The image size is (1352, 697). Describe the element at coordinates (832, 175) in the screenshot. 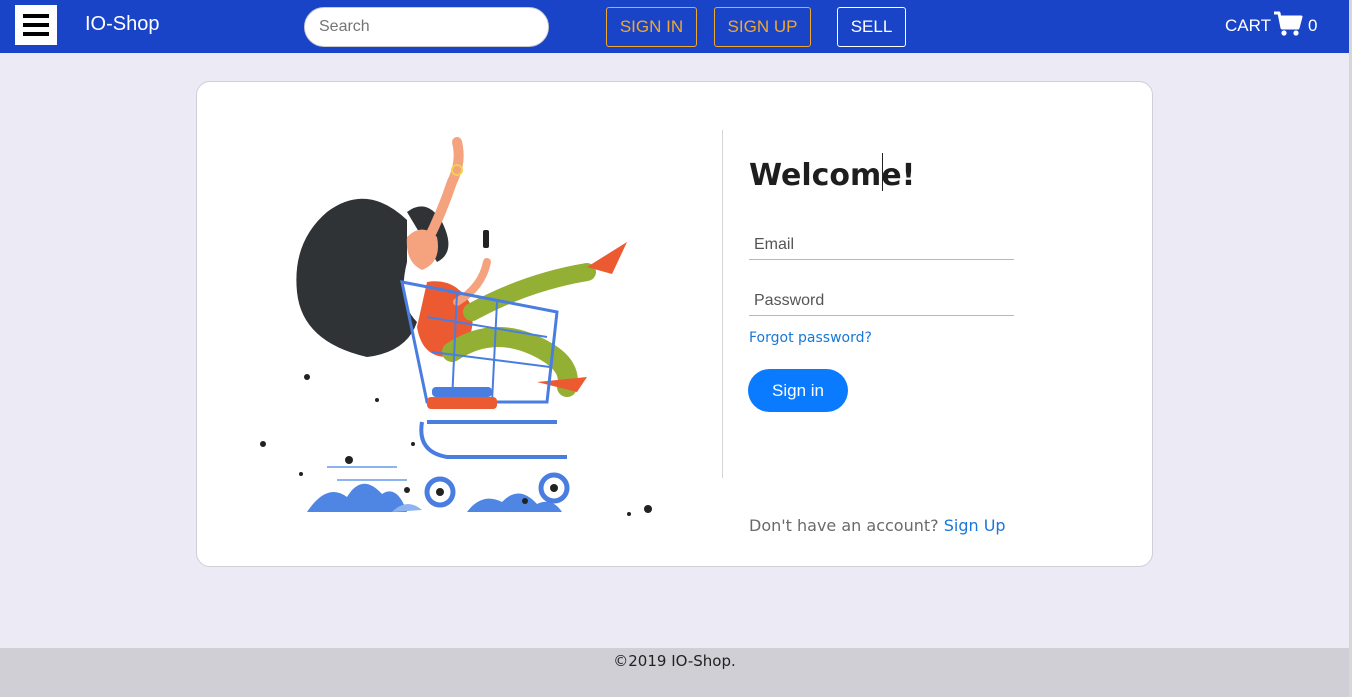

I see `welcome-heading: Welcome!` at that location.